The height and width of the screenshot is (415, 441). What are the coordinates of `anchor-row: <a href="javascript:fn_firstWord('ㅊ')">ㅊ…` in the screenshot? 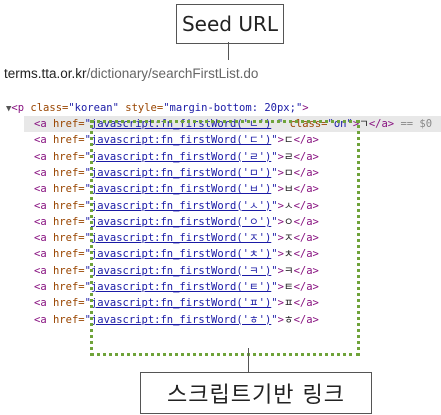 It's located at (176, 254).